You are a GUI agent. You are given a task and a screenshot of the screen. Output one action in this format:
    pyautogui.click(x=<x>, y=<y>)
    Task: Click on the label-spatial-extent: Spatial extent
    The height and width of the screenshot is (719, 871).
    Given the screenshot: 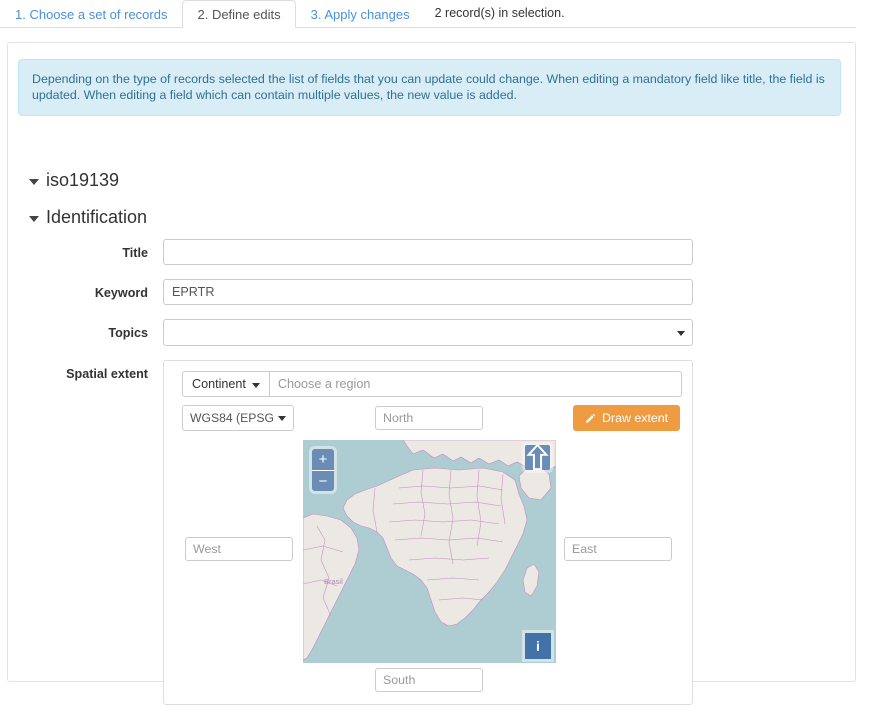 What is the action you would take?
    pyautogui.click(x=107, y=374)
    